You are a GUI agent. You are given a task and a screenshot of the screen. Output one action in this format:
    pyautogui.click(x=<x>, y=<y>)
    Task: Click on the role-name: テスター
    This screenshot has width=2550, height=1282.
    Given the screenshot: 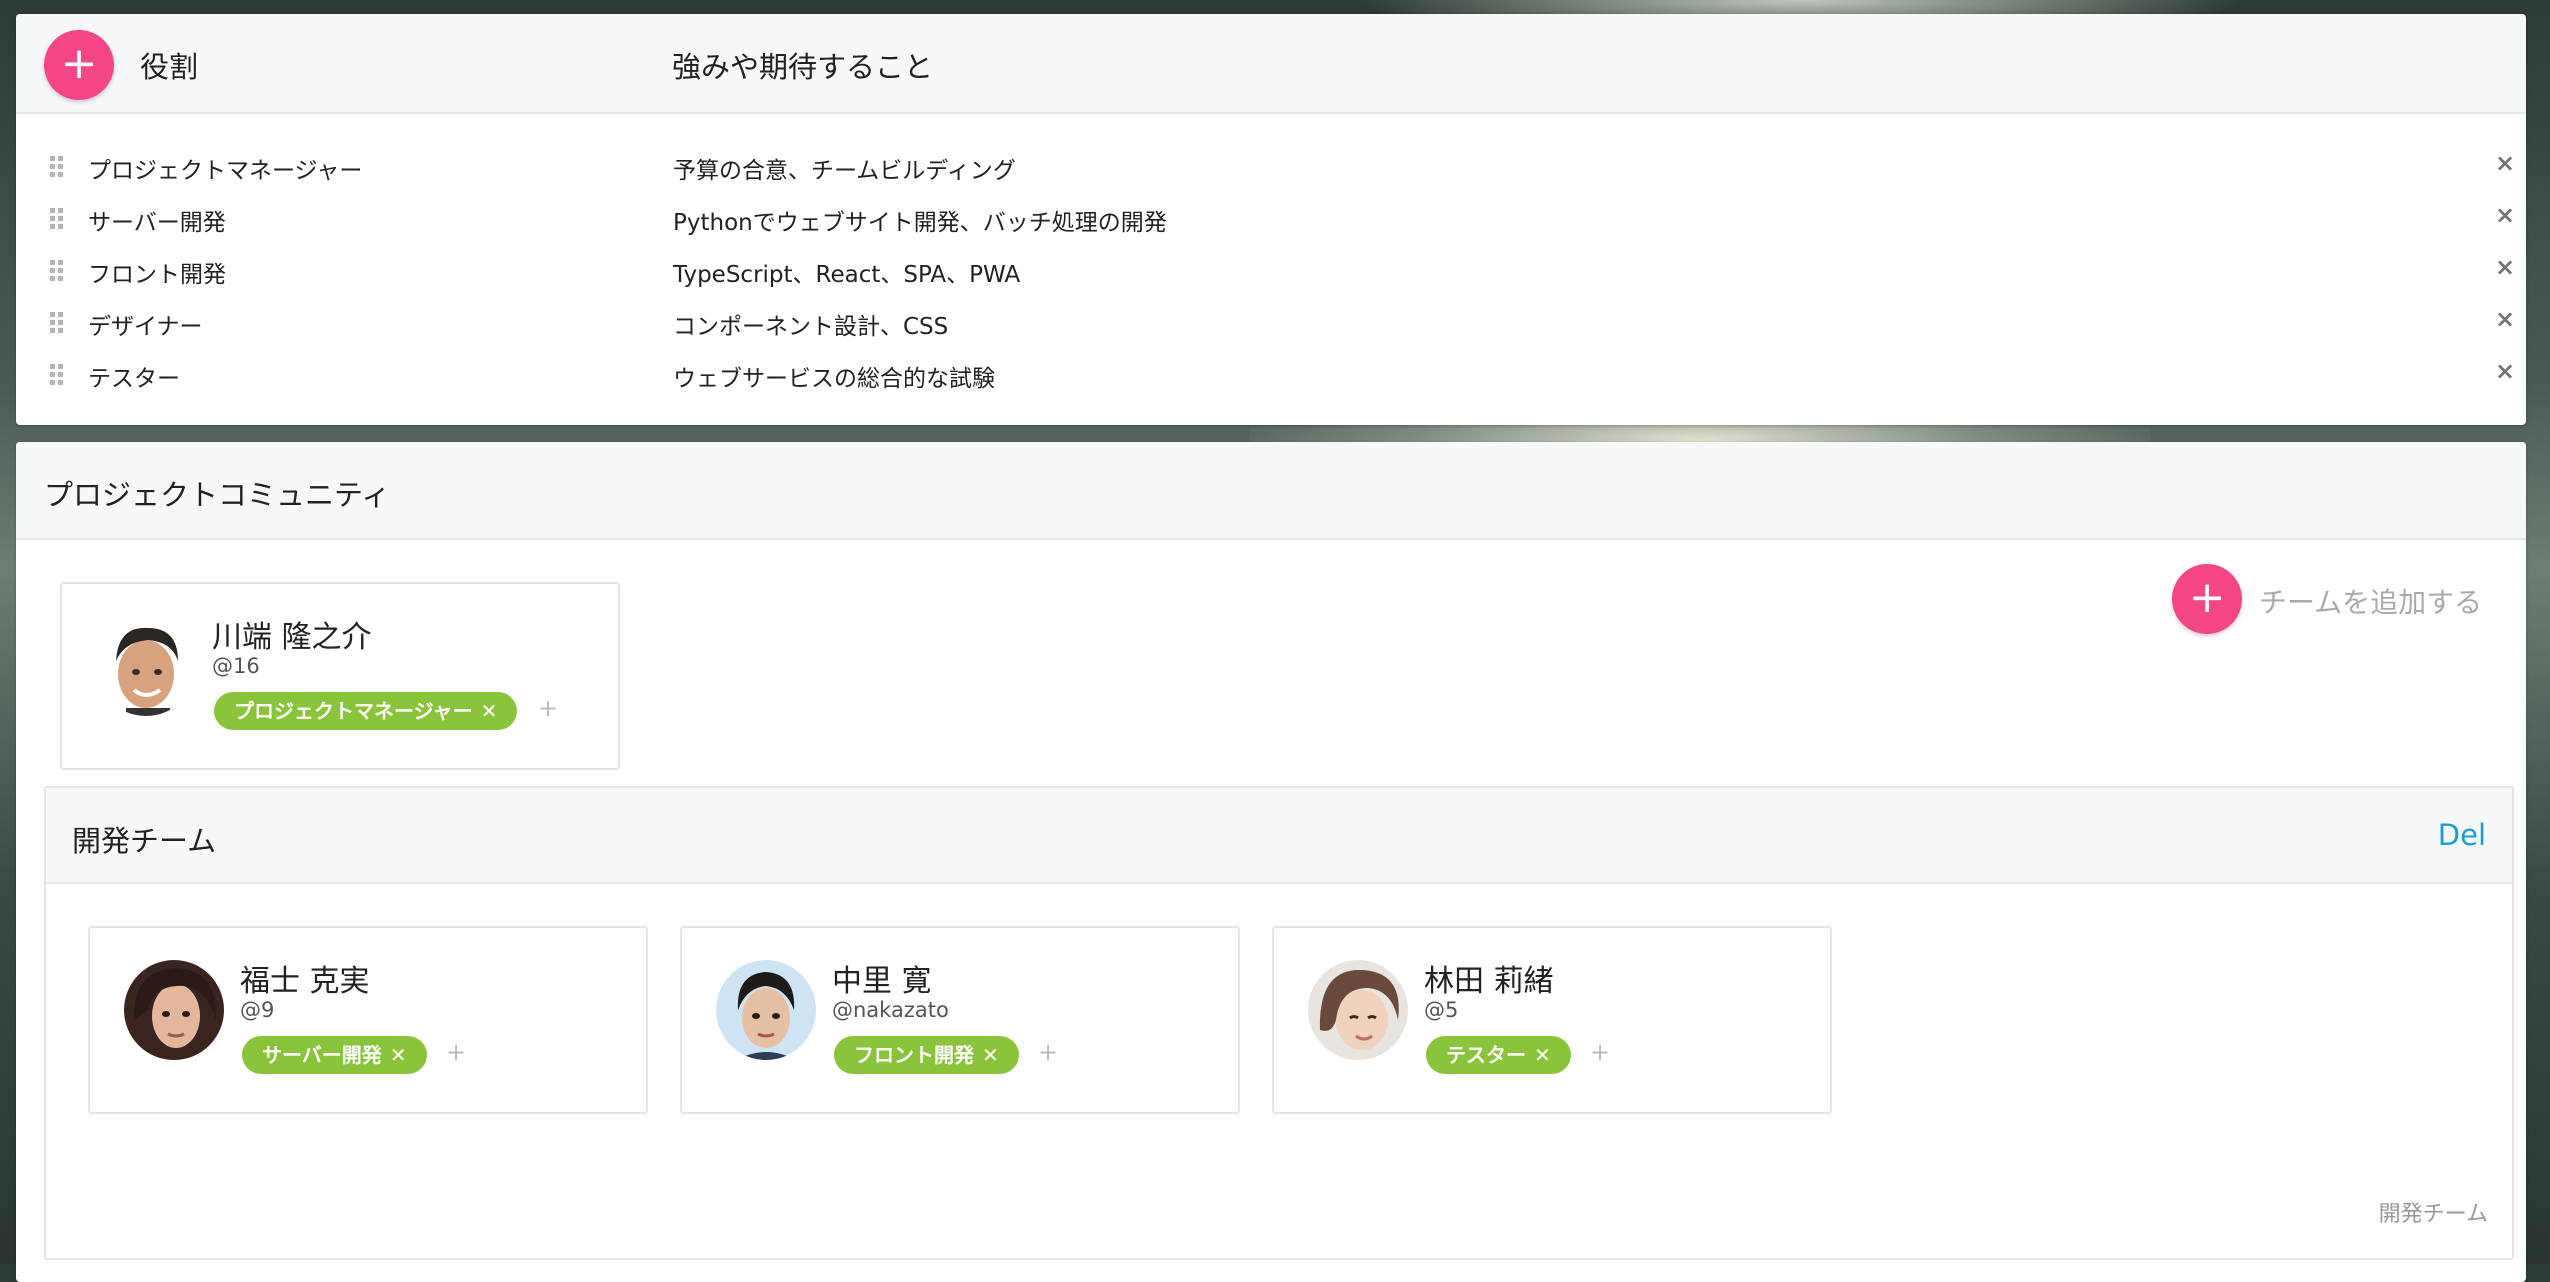 What is the action you would take?
    pyautogui.click(x=134, y=376)
    